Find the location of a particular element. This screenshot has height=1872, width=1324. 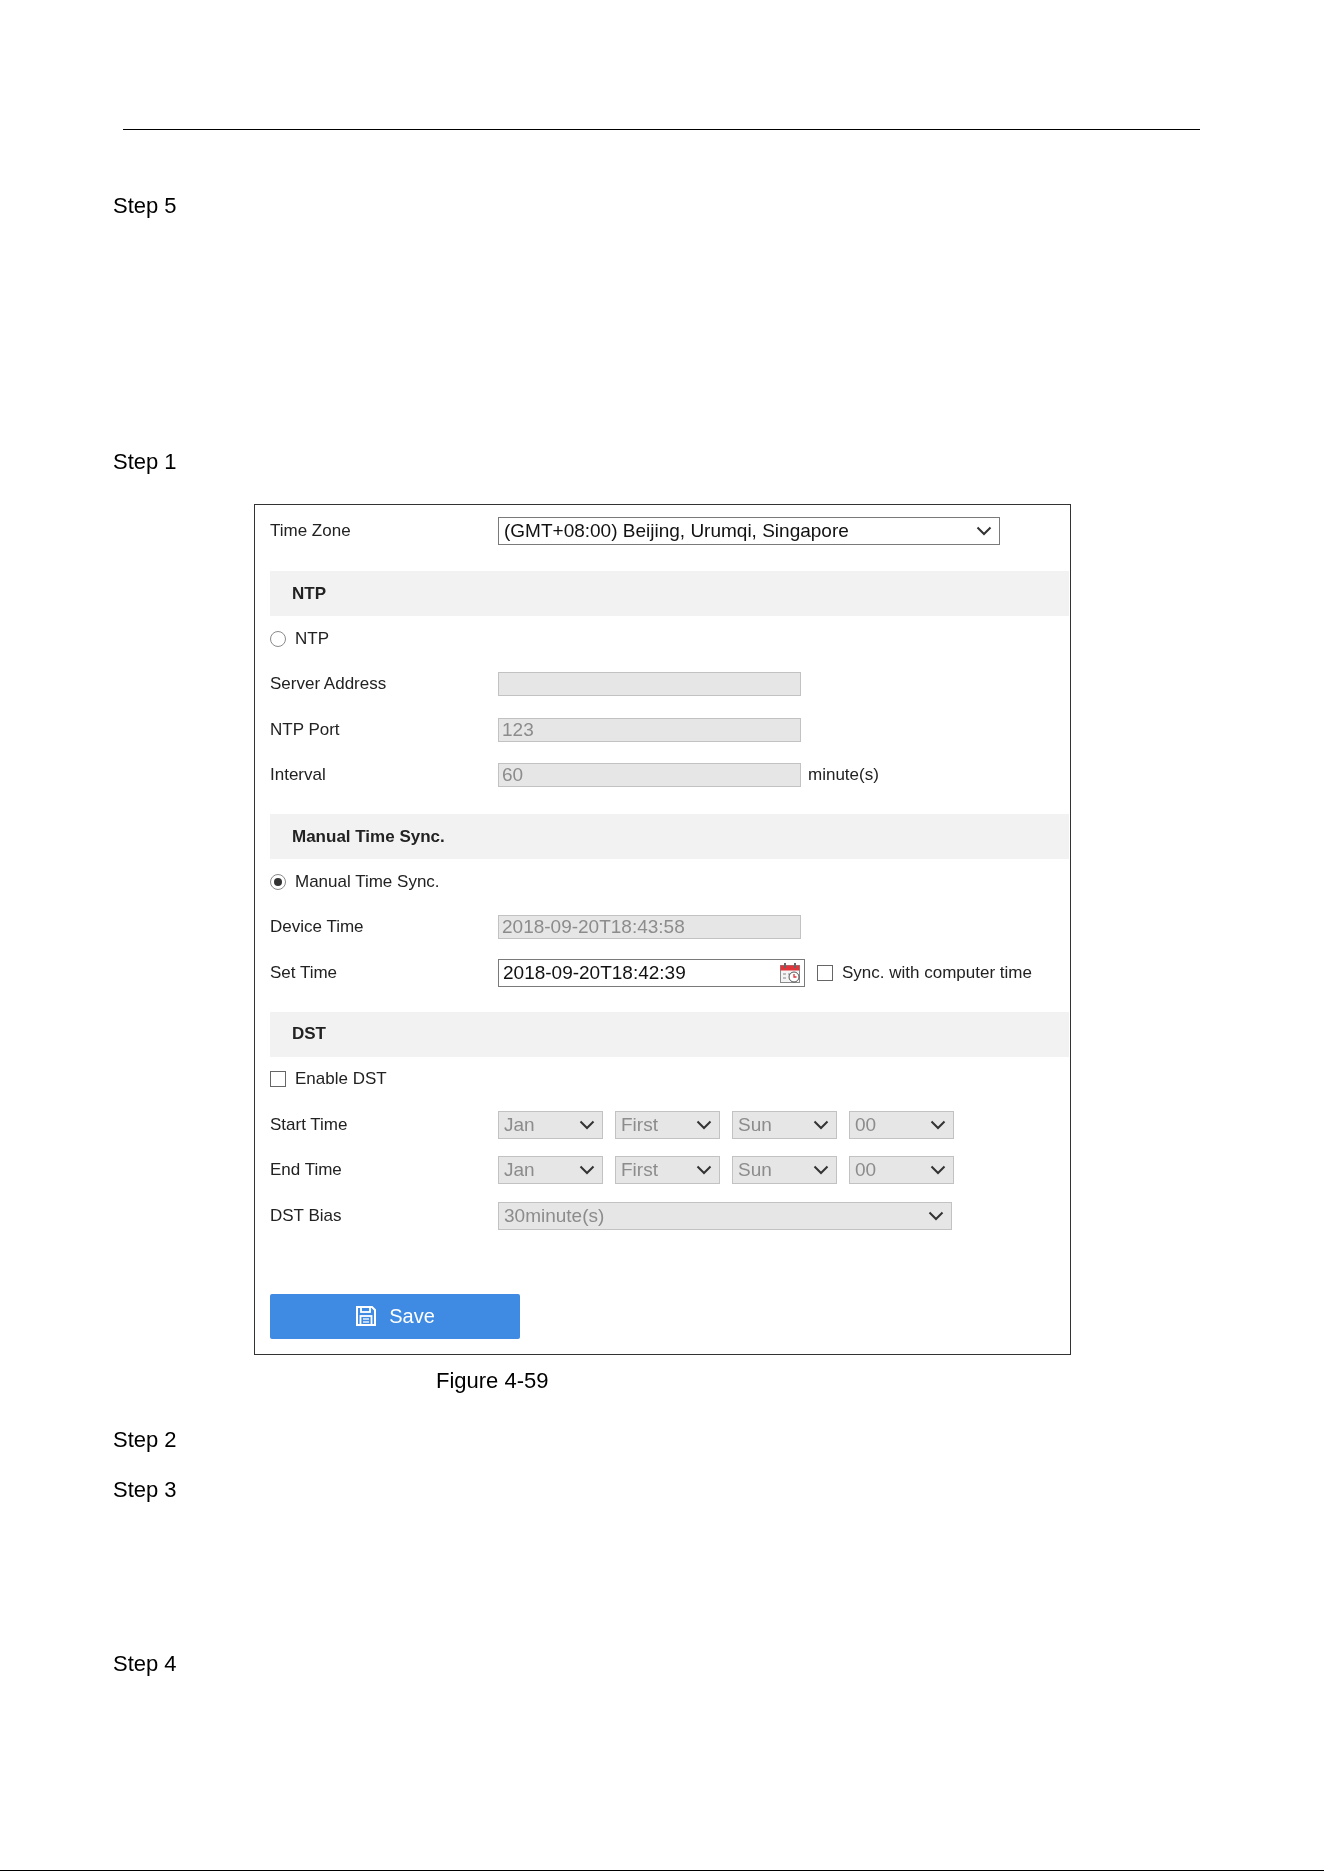

unit-label: minute(s) is located at coordinates (843, 775).